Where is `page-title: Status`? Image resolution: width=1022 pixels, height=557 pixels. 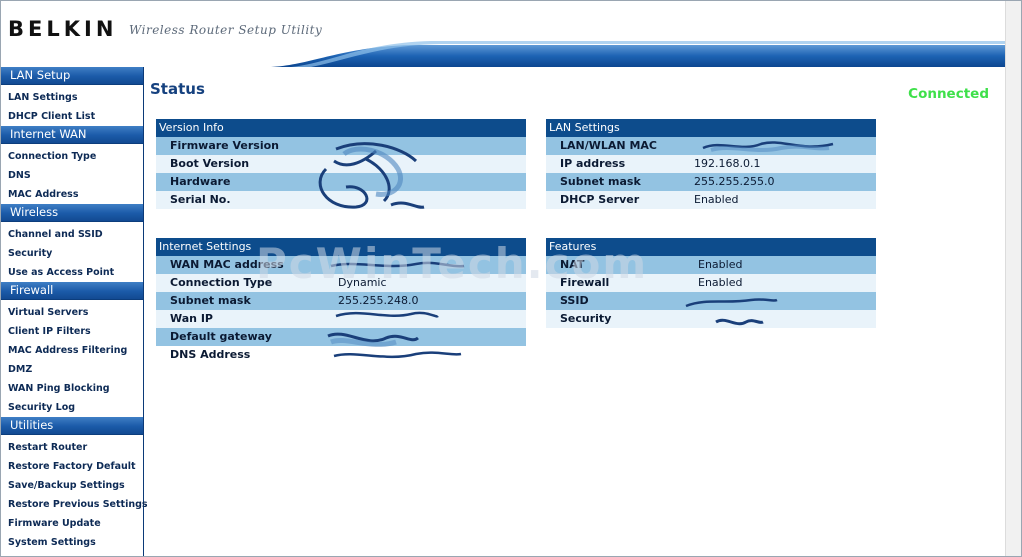
page-title: Status is located at coordinates (177, 89).